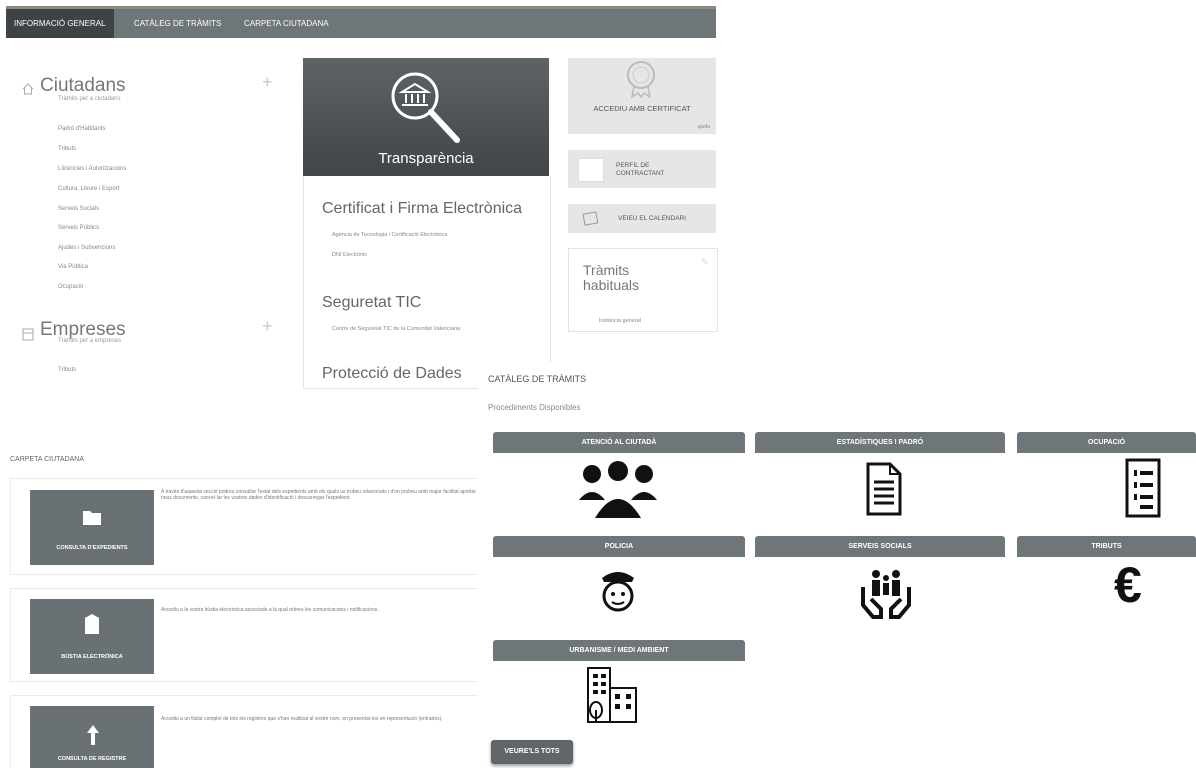 Image resolution: width=1196 pixels, height=768 pixels. I want to click on calendar-icon, so click(591, 220).